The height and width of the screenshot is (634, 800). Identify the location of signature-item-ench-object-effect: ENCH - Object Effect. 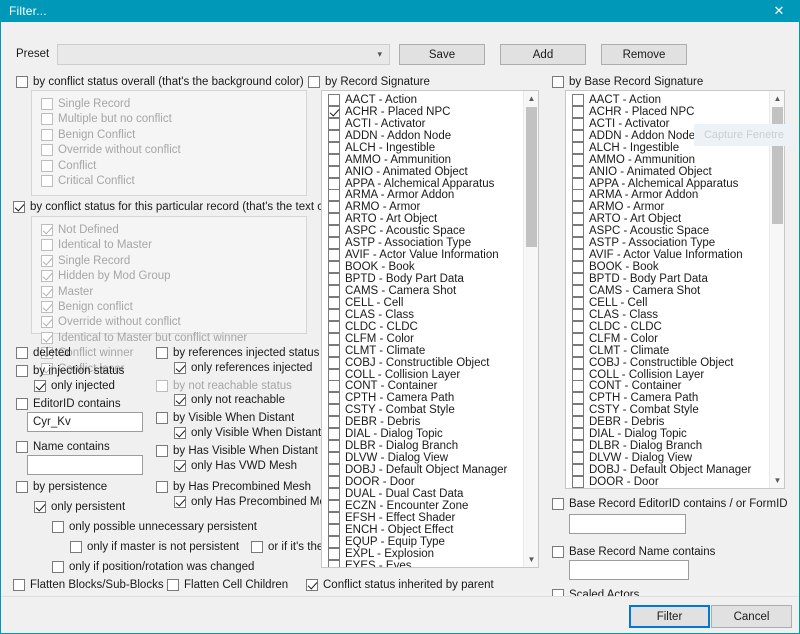
(422, 529).